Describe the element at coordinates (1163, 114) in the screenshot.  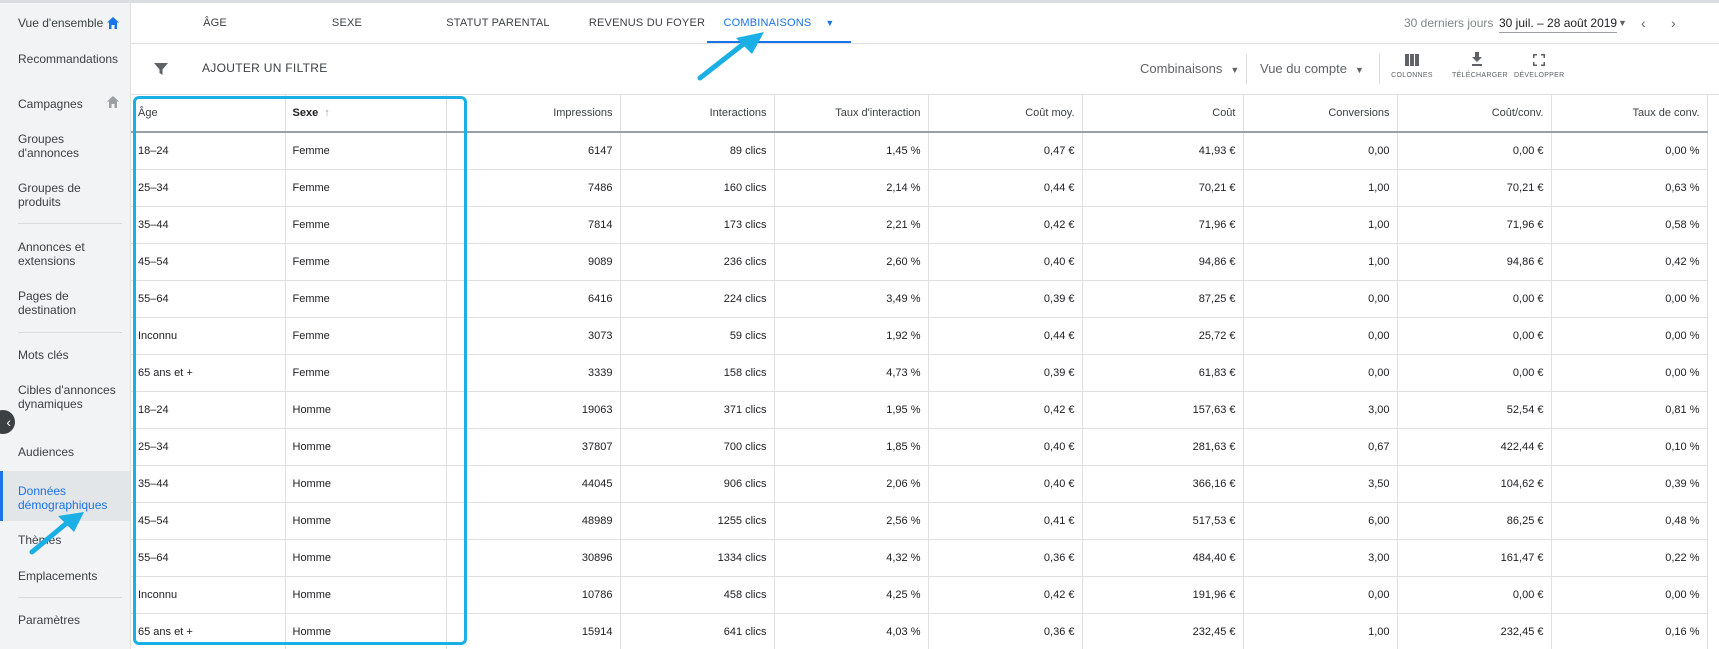
I see `column-header-cost: Coût` at that location.